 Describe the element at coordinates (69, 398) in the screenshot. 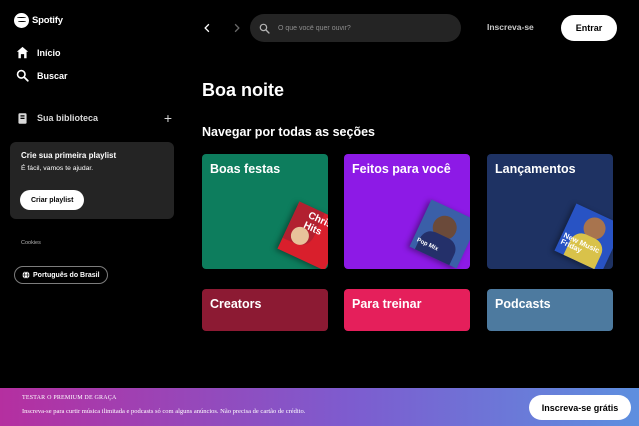

I see `banner-title: TESTAR O PREMIUM DE GRAÇA` at that location.